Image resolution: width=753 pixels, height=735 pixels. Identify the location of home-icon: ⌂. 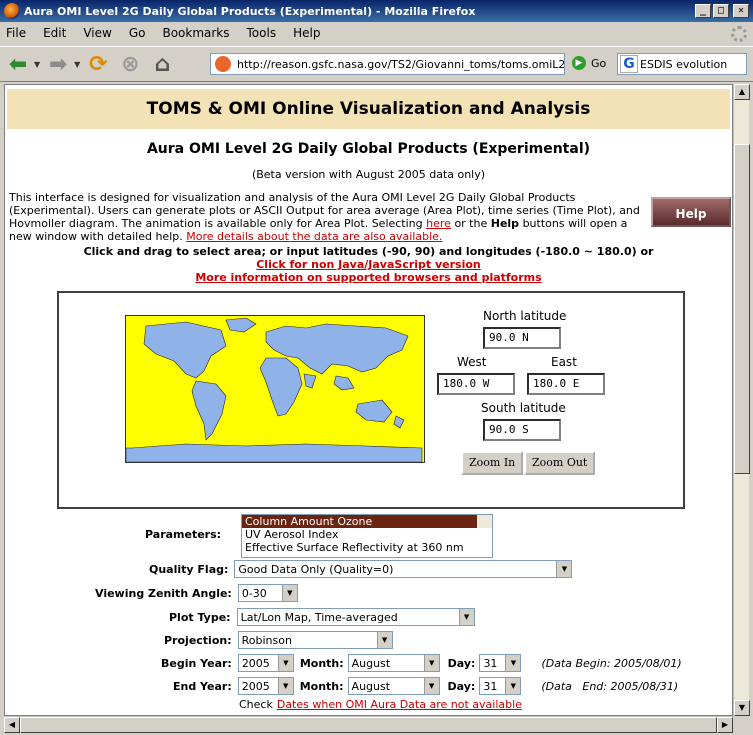
(162, 64).